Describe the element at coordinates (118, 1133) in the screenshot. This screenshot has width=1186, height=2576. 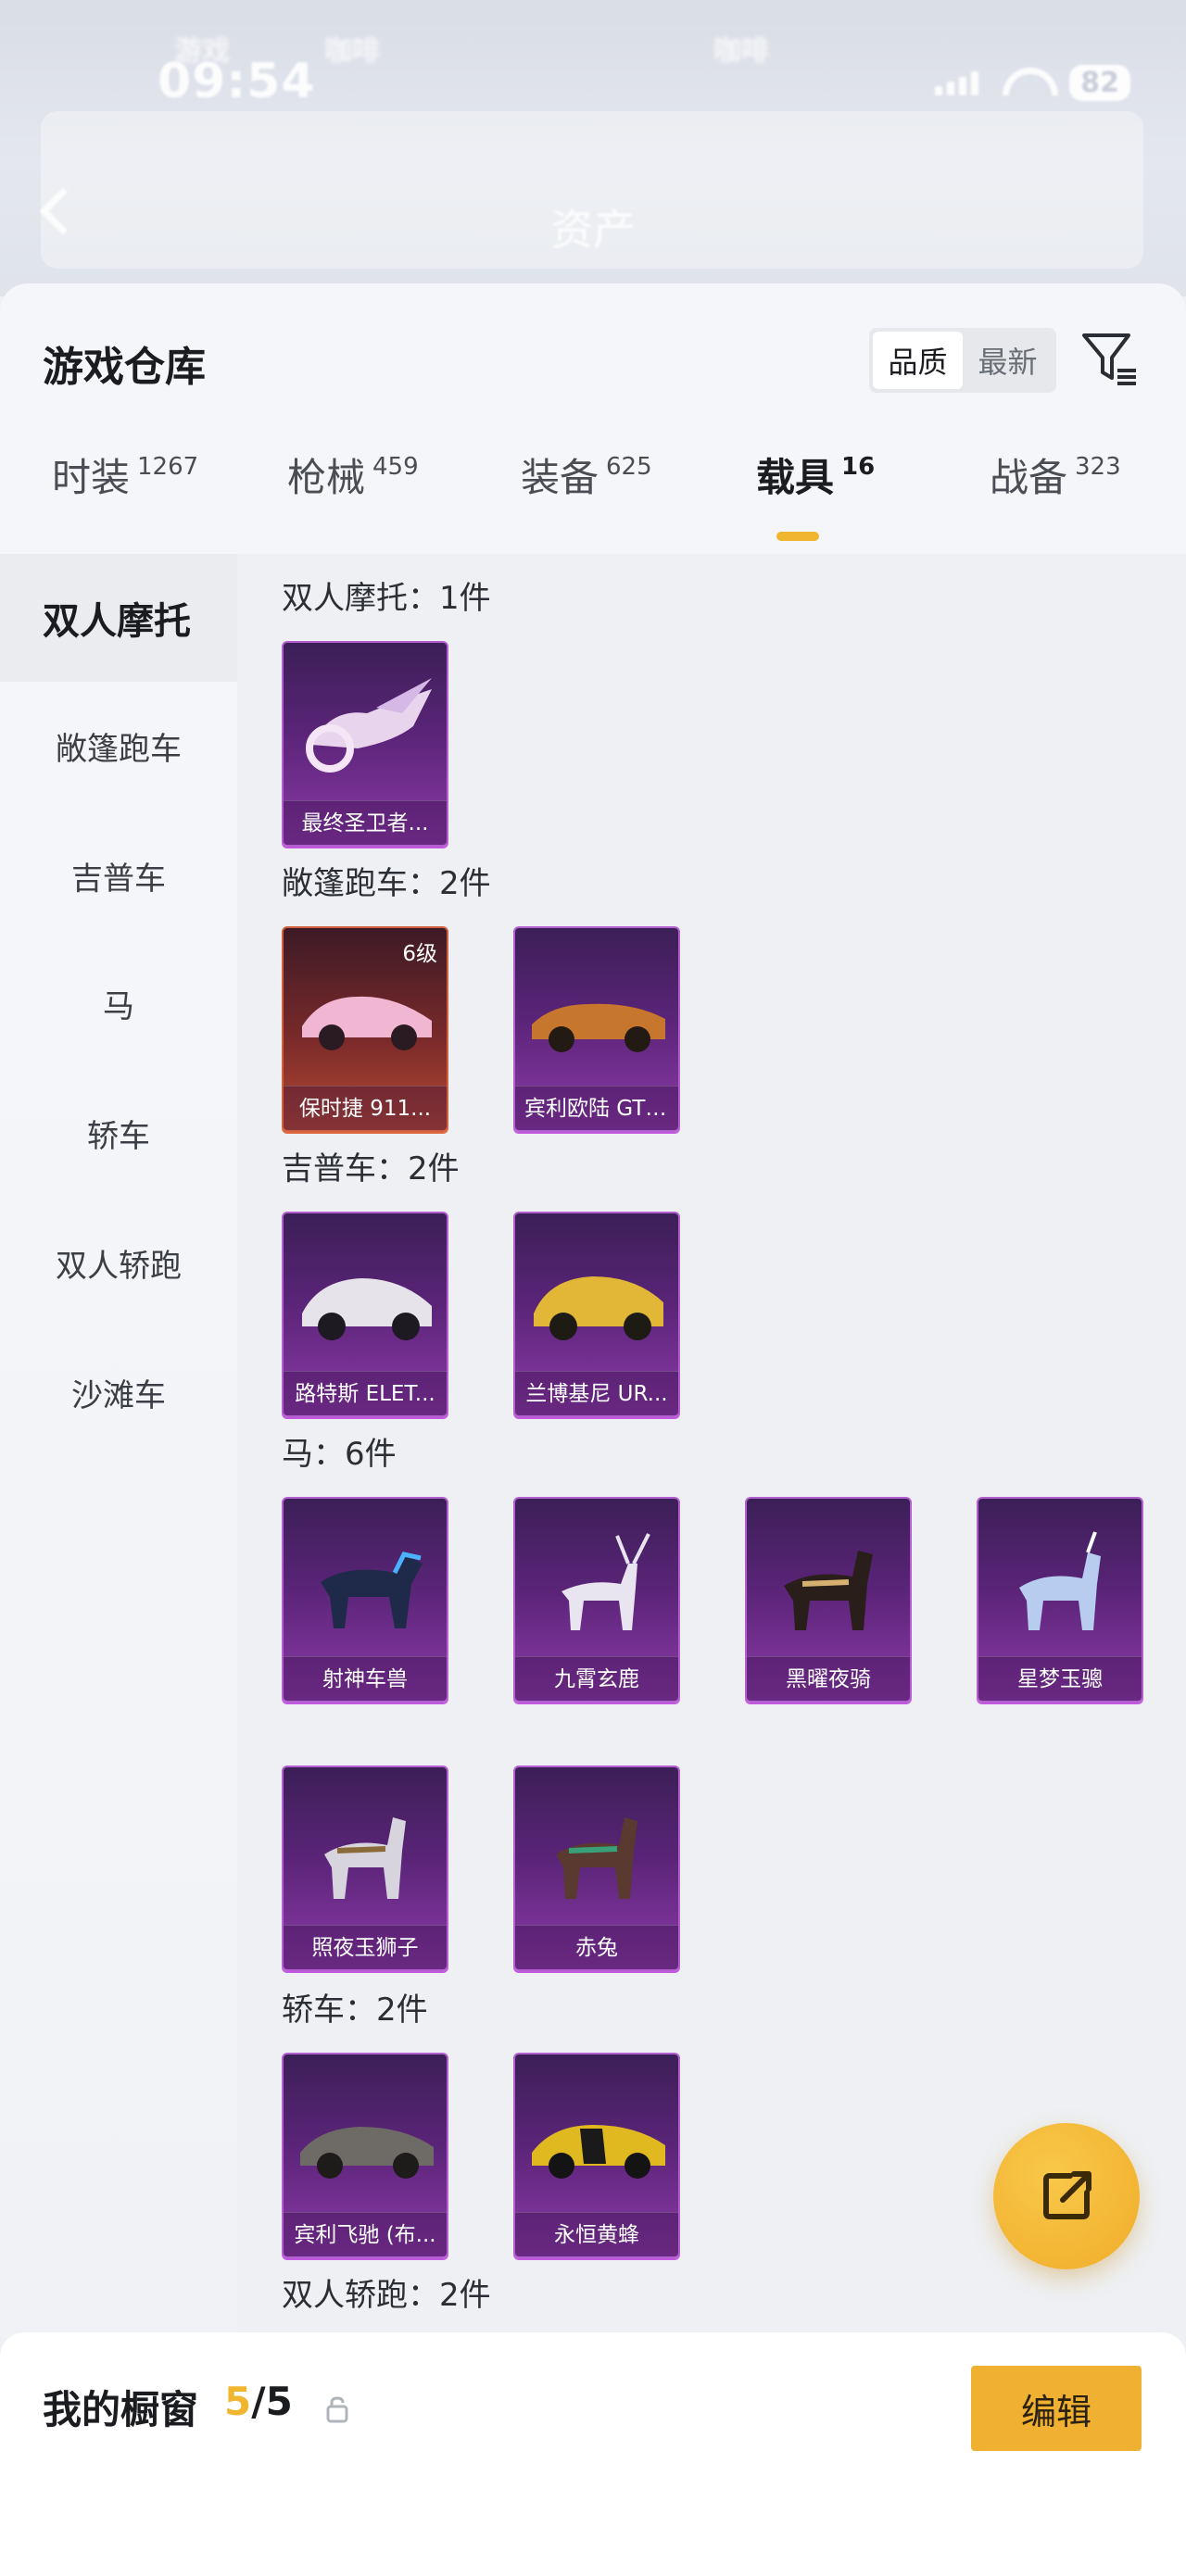
I see `sidebar-item-sedan: 轿车` at that location.